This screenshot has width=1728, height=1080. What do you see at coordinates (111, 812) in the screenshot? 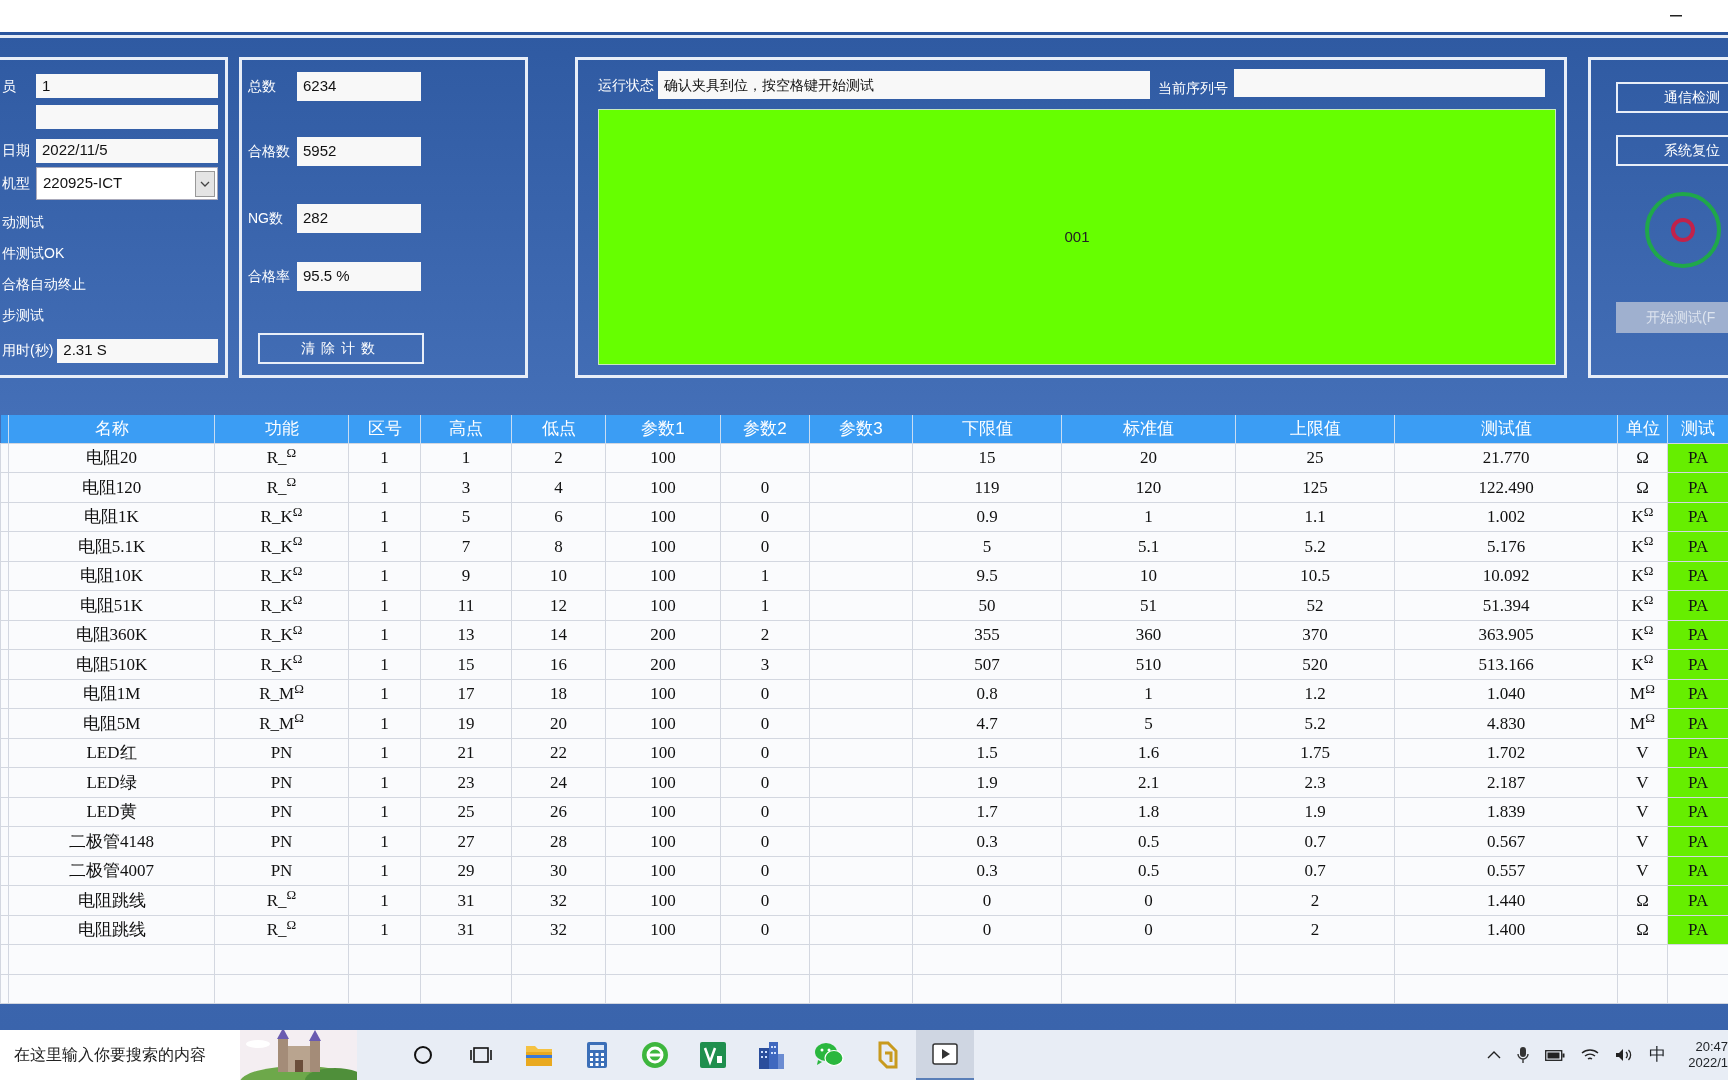
I see `table-cell: LED黄` at bounding box center [111, 812].